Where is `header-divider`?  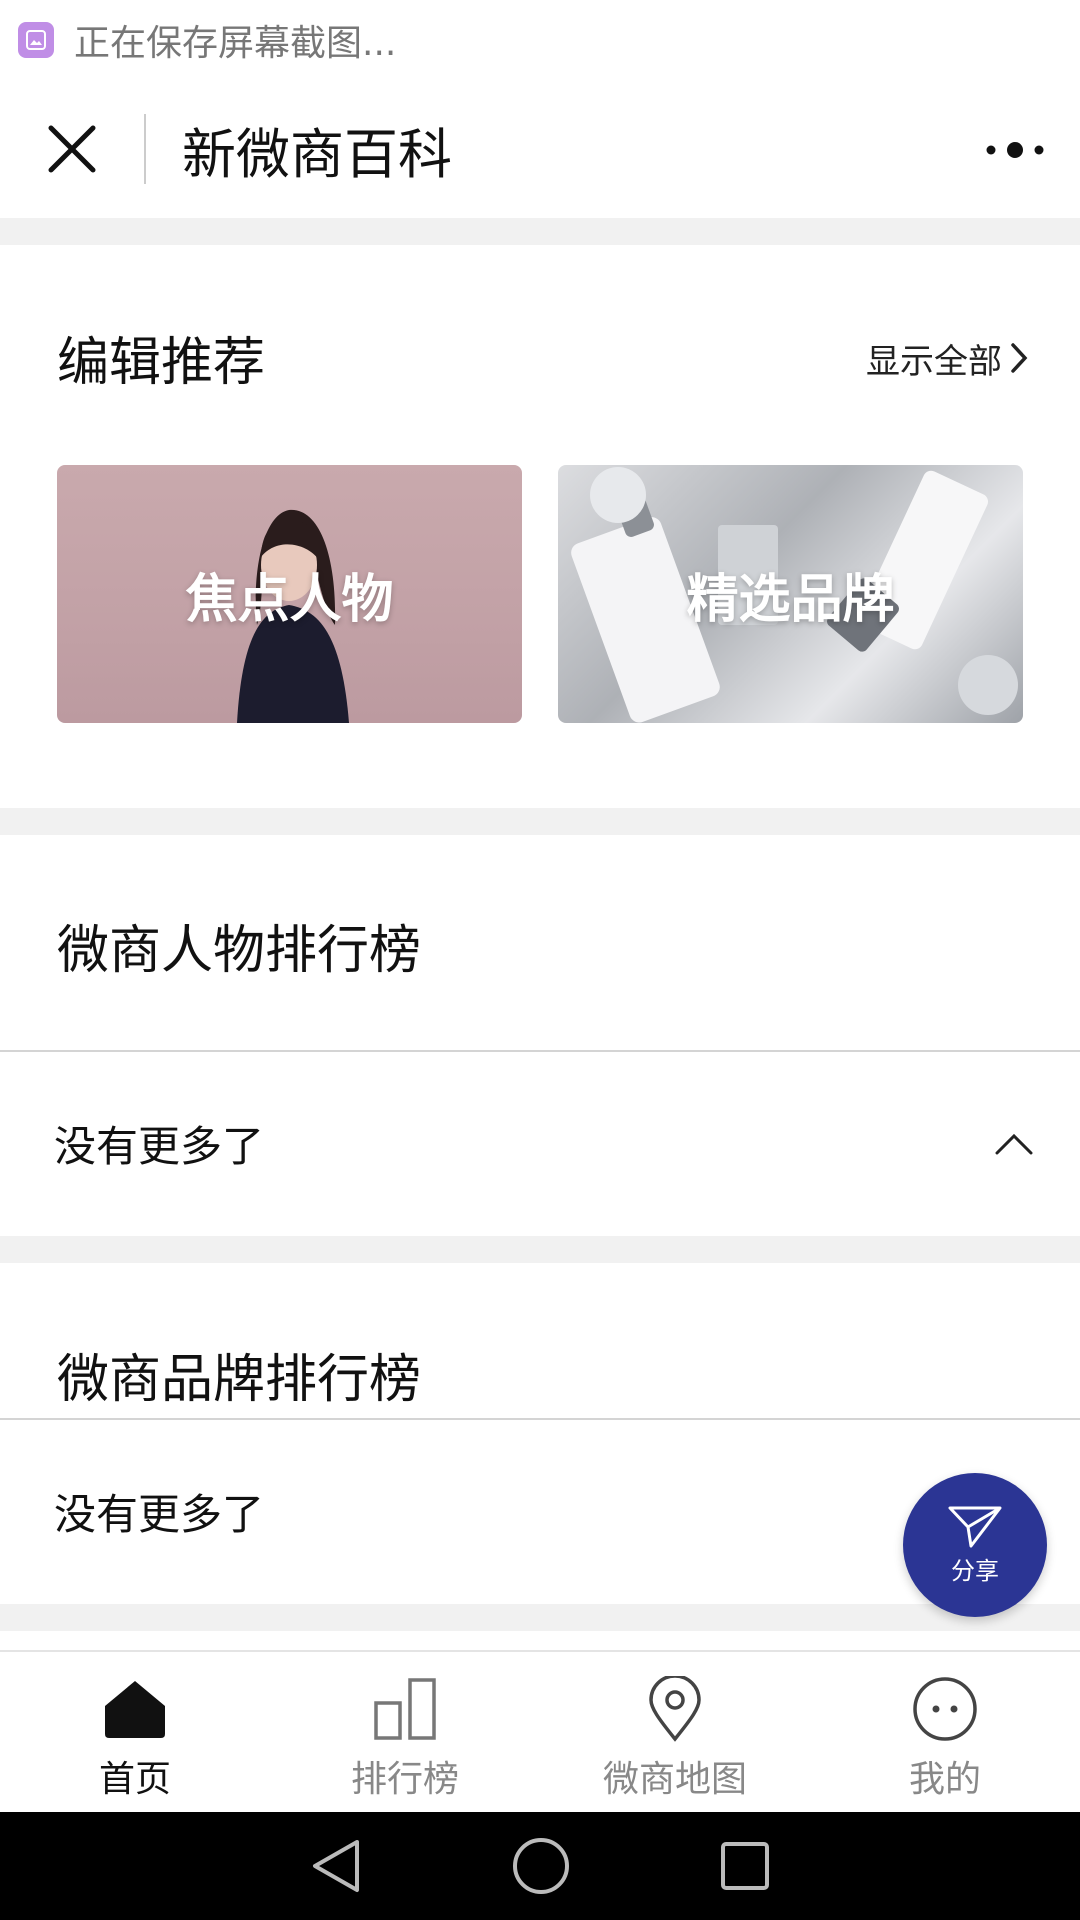 header-divider is located at coordinates (145, 149).